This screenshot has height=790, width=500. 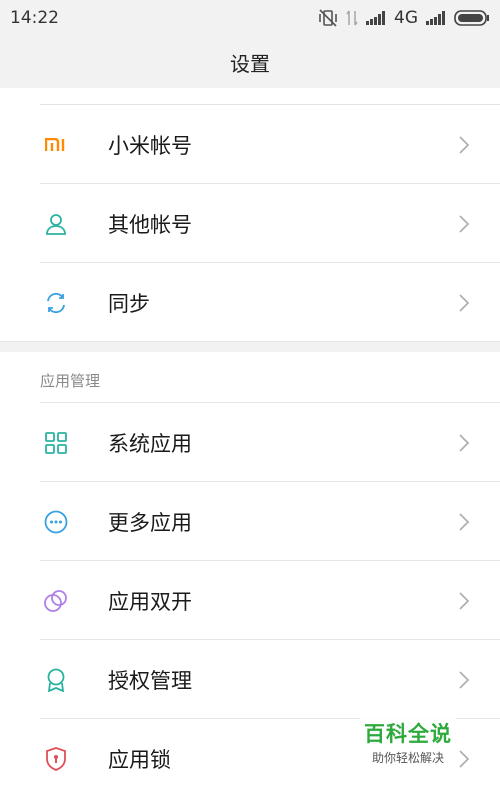 What do you see at coordinates (328, 18) in the screenshot?
I see `vibrate-off-icon` at bounding box center [328, 18].